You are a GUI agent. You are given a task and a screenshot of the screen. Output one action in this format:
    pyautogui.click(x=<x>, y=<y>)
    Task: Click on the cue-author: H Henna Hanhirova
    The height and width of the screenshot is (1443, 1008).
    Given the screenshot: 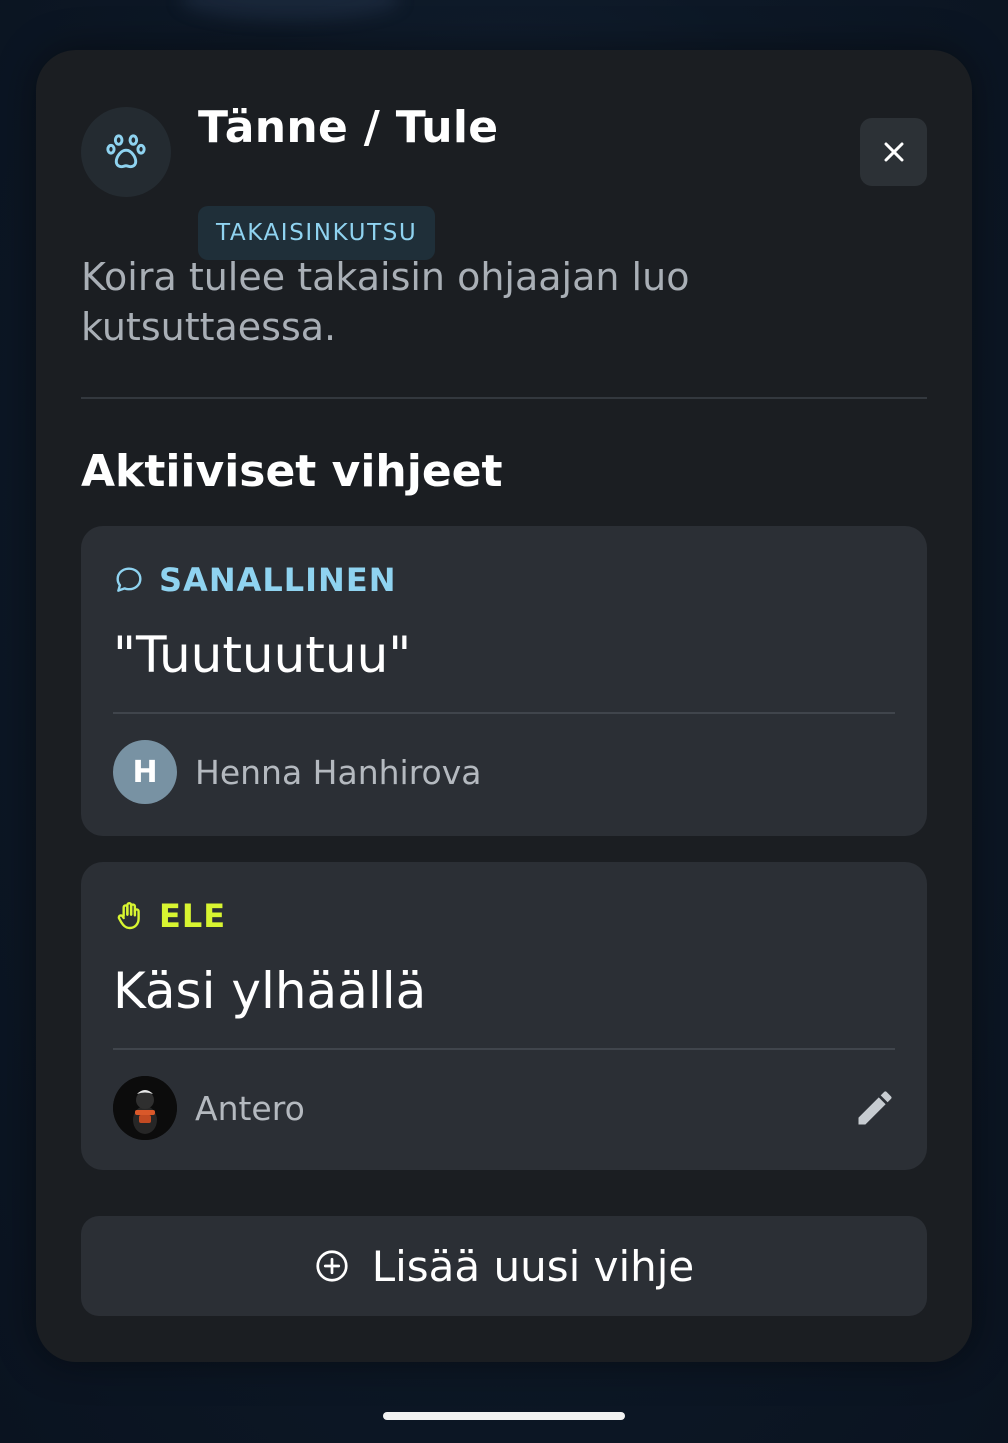 What is the action you would take?
    pyautogui.click(x=297, y=772)
    